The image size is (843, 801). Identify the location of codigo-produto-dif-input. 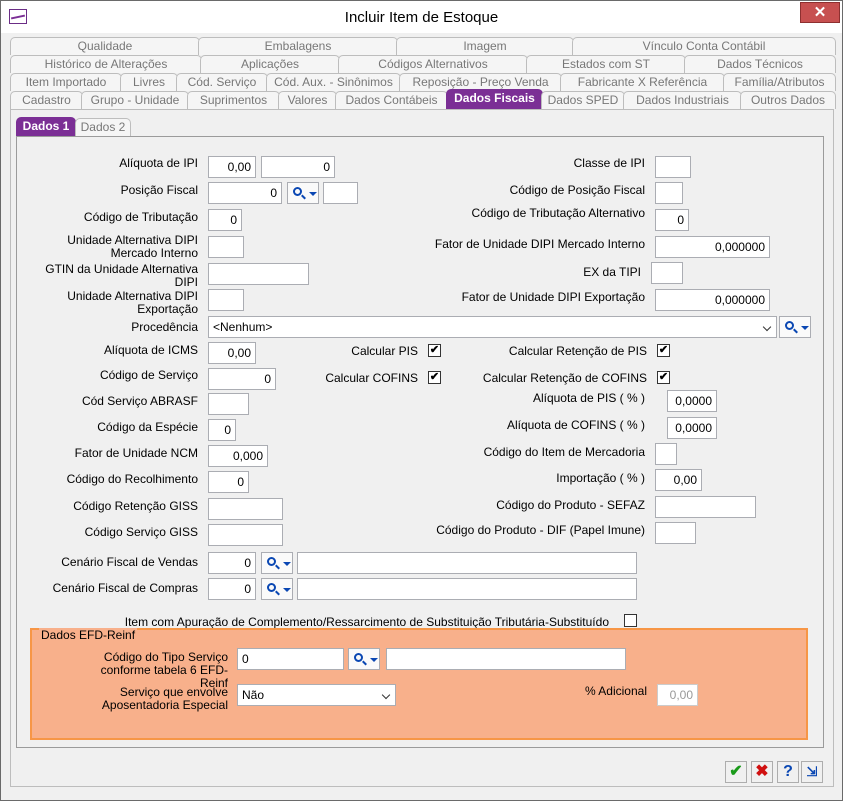
(675, 533).